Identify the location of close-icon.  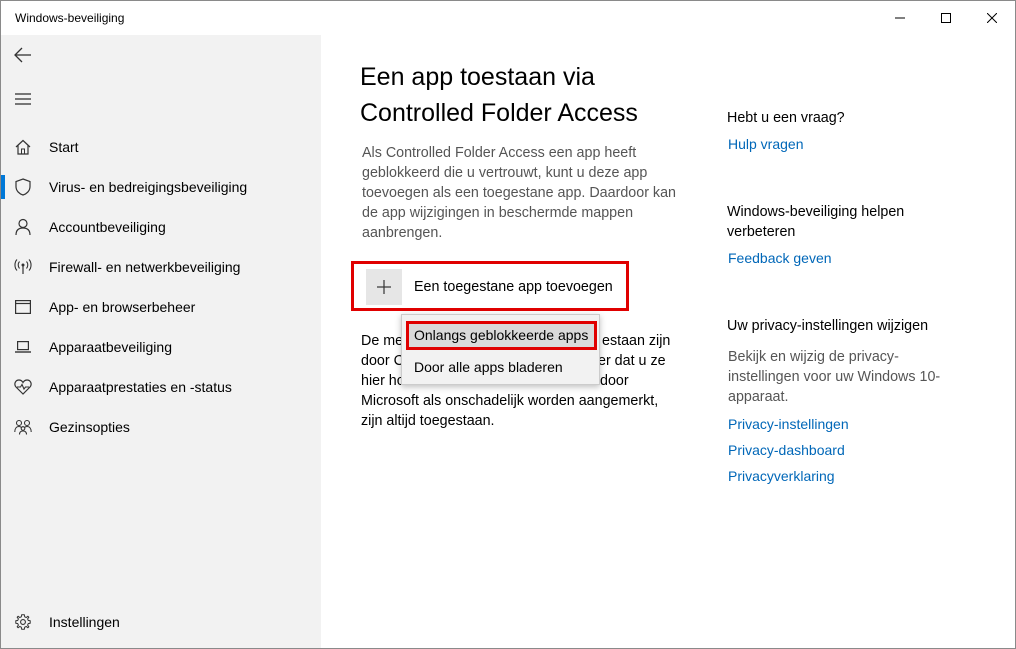
(992, 18).